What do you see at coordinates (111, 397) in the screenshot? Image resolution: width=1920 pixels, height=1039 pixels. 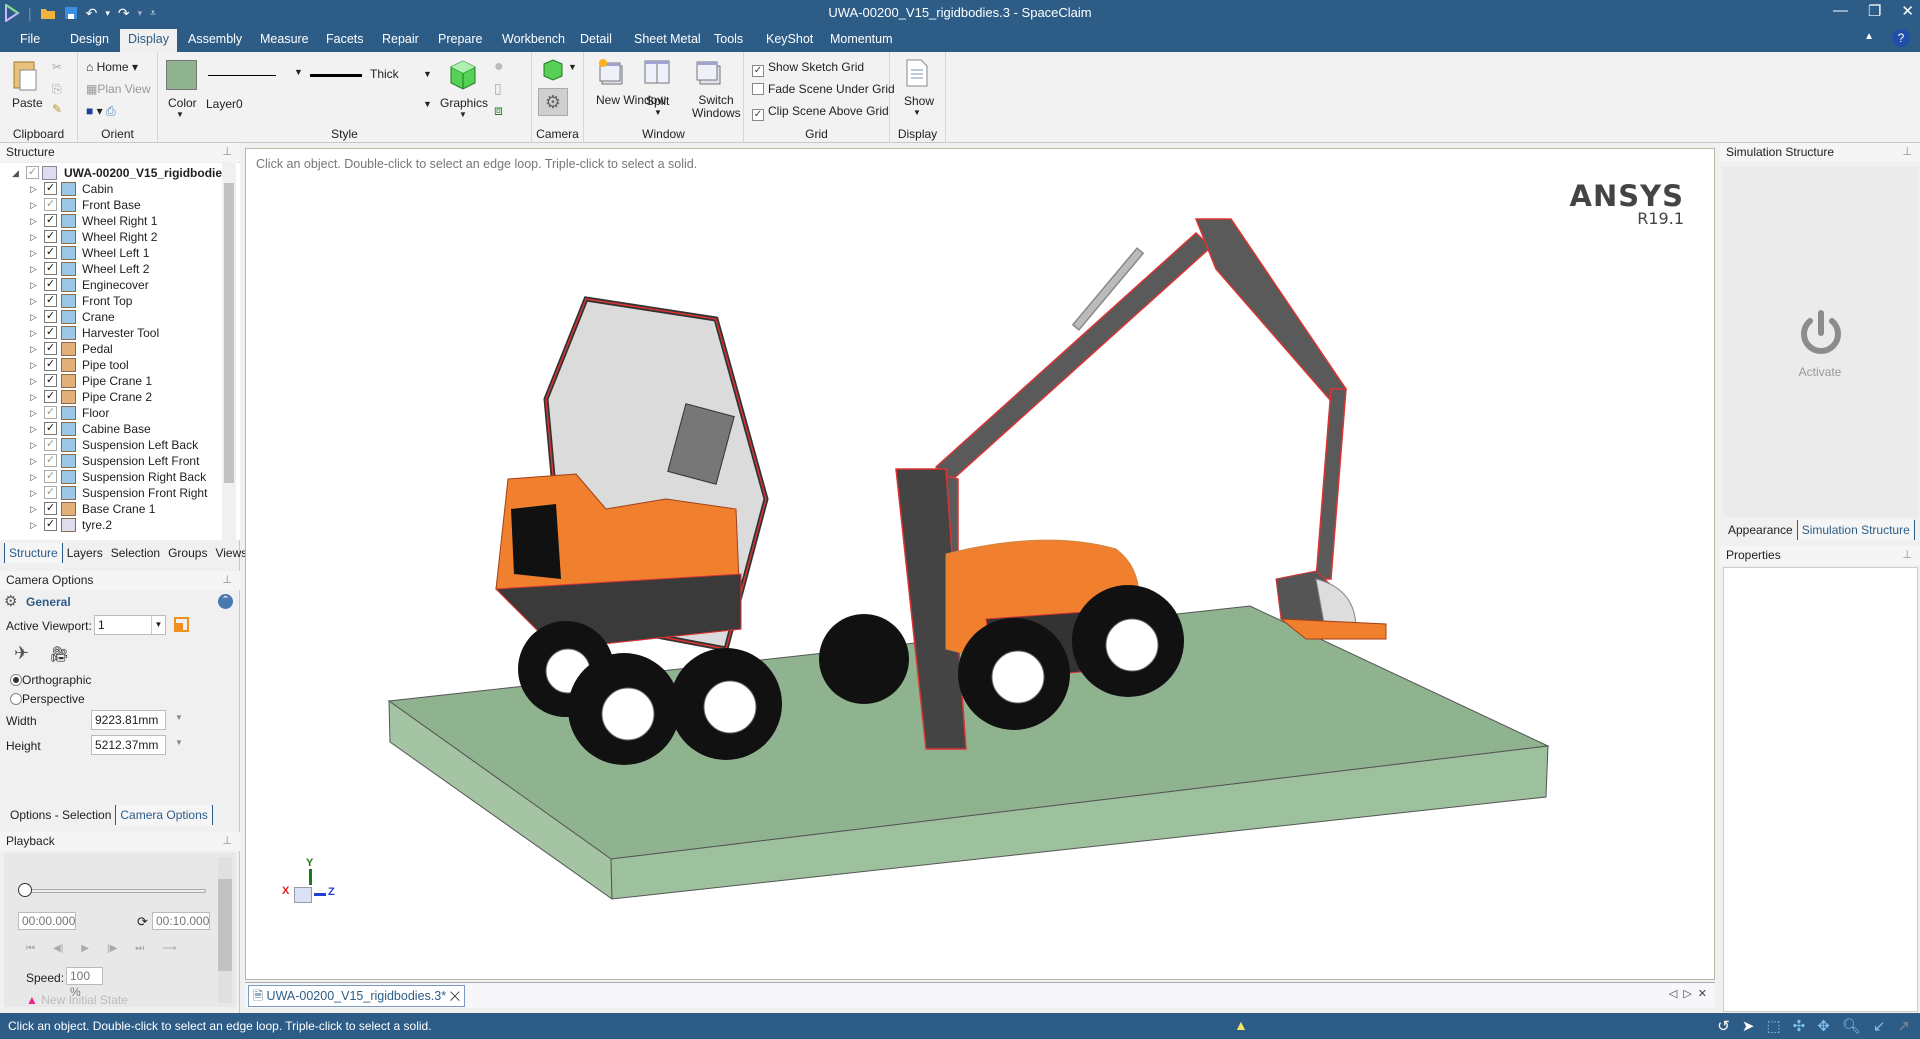 I see `tree-item: ▷ ✓ Pipe Crane 2` at bounding box center [111, 397].